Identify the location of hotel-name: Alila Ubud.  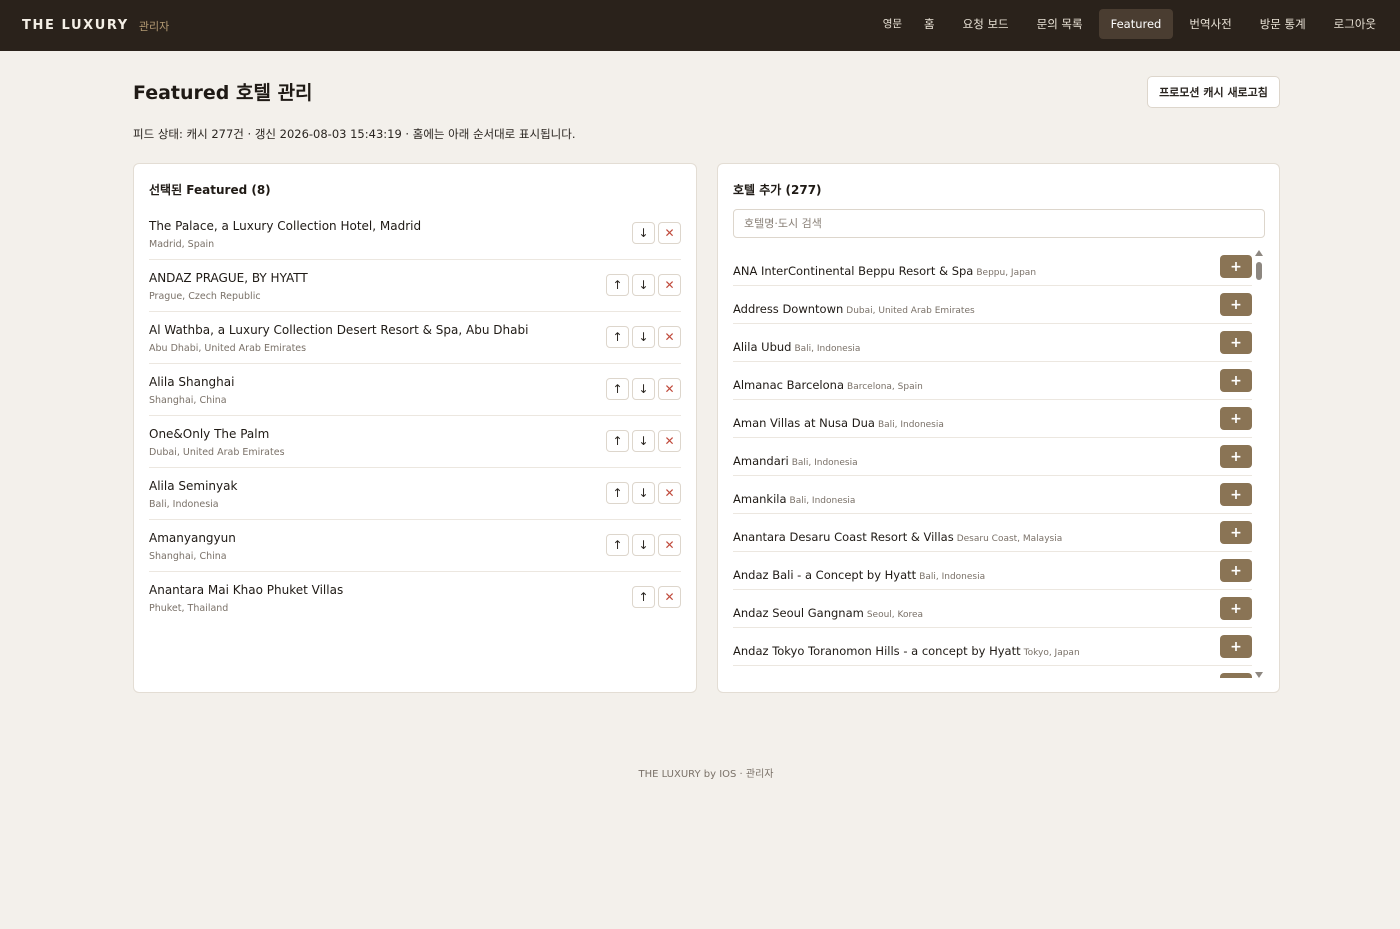
(762, 347).